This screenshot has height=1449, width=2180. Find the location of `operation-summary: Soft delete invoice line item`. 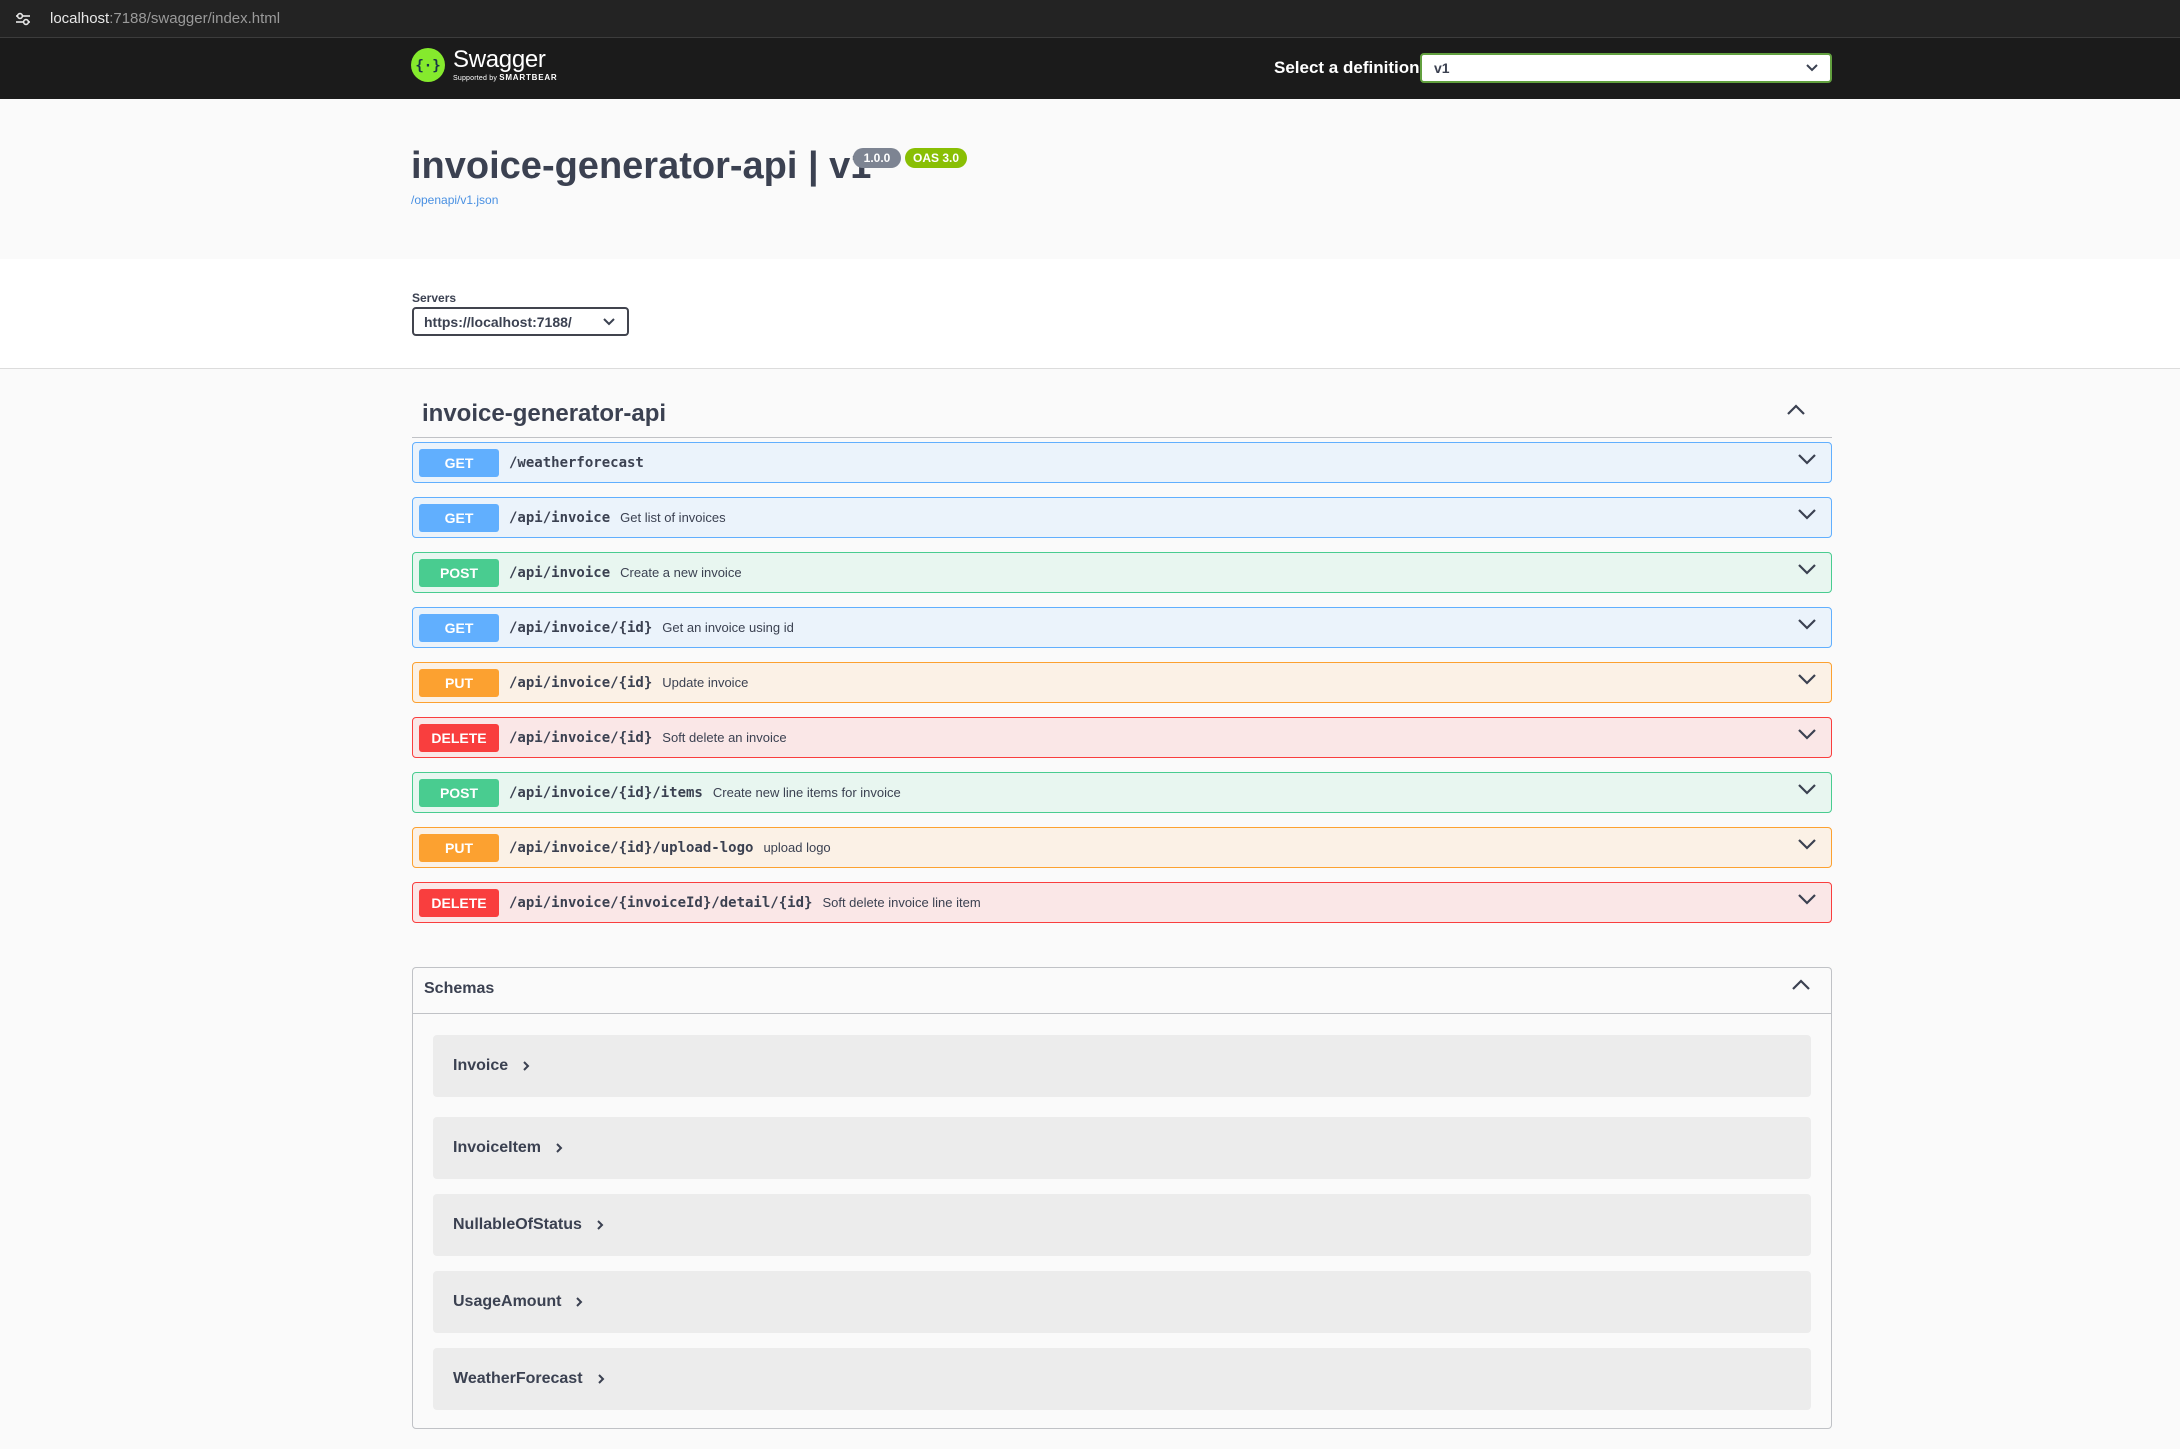

operation-summary: Soft delete invoice line item is located at coordinates (901, 902).